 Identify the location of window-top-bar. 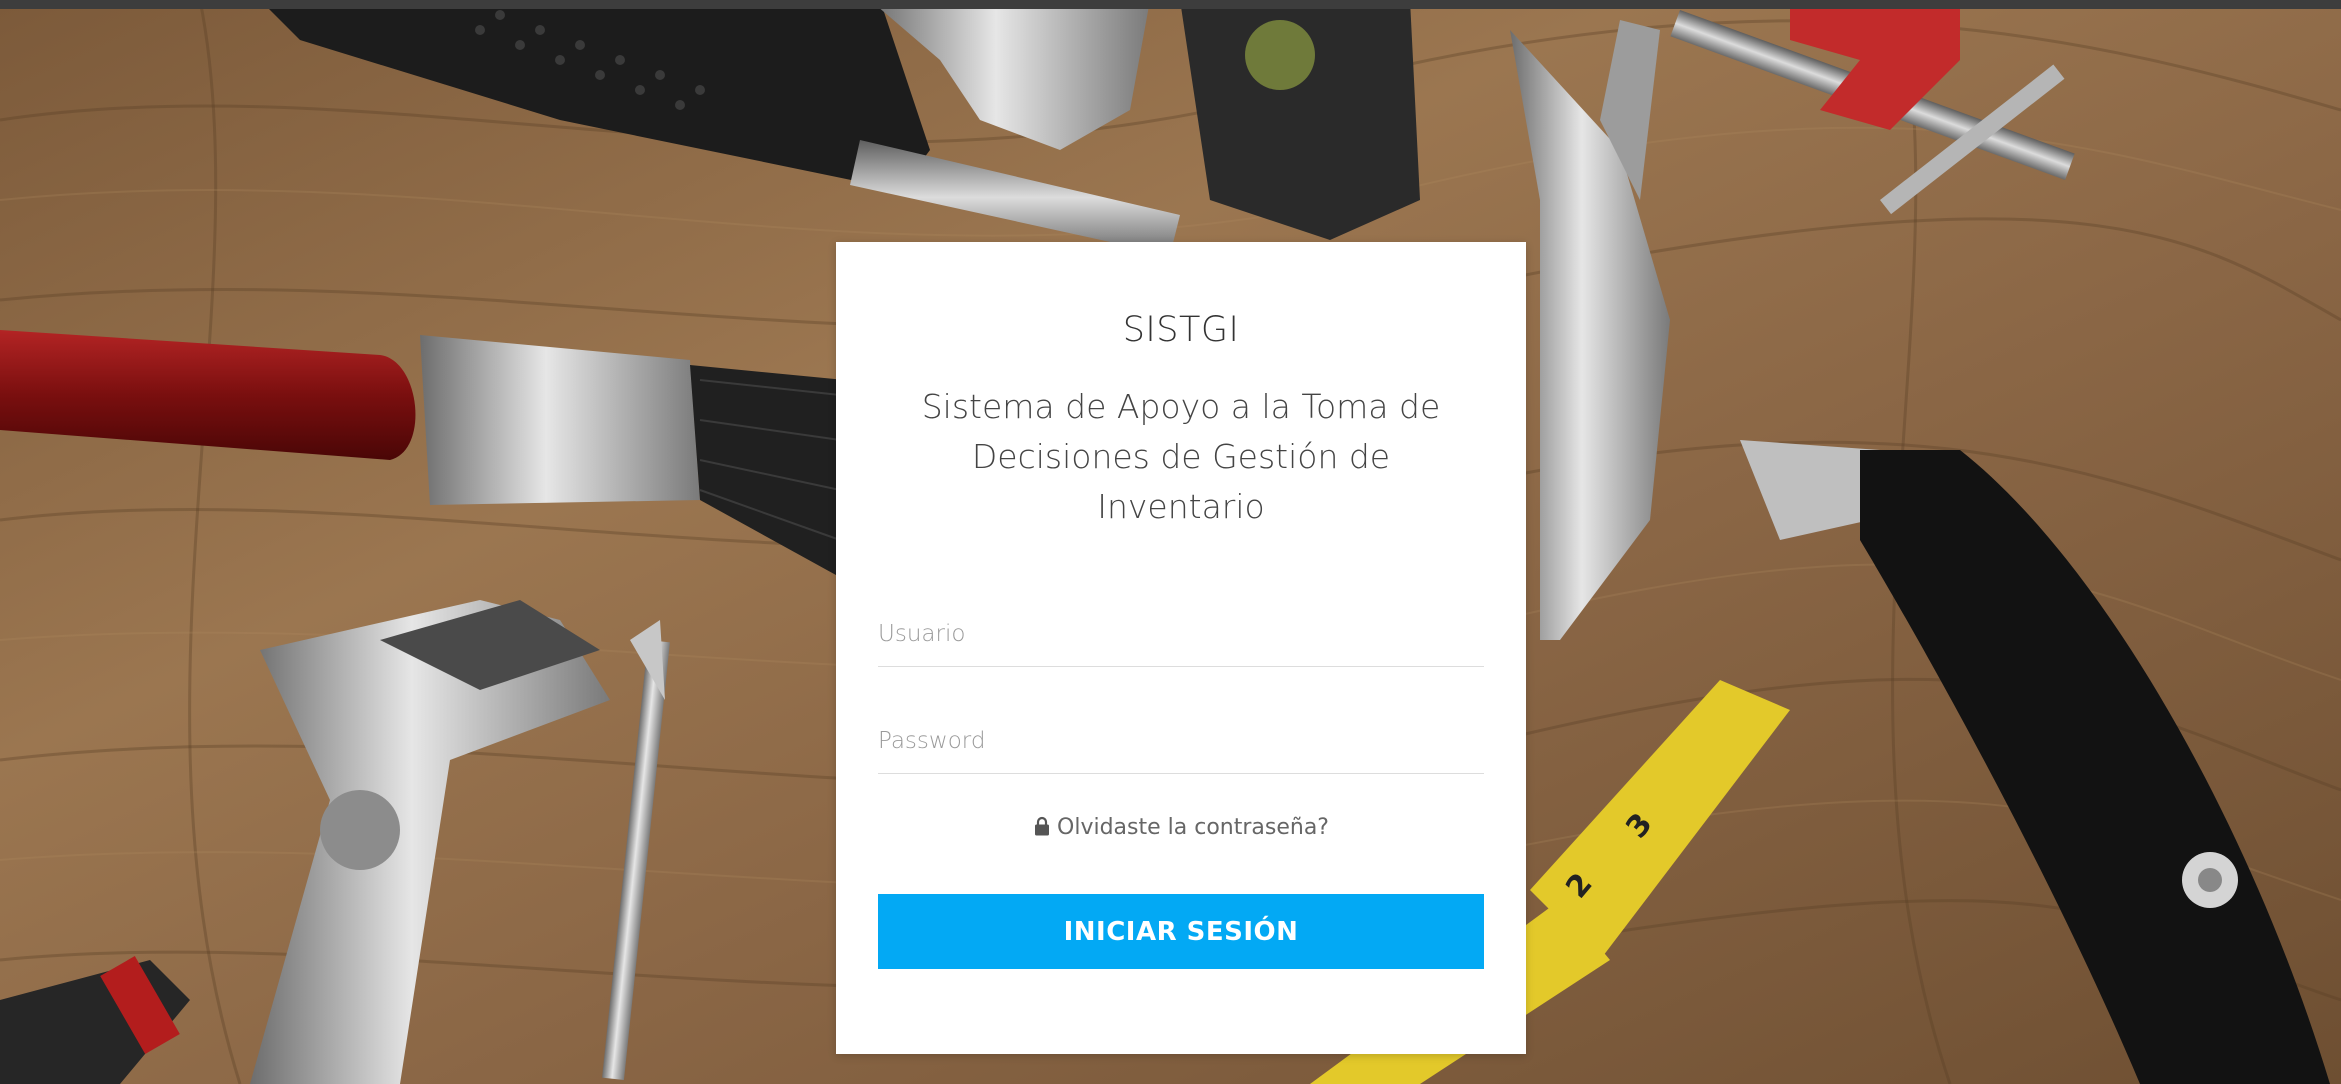
(1170, 4).